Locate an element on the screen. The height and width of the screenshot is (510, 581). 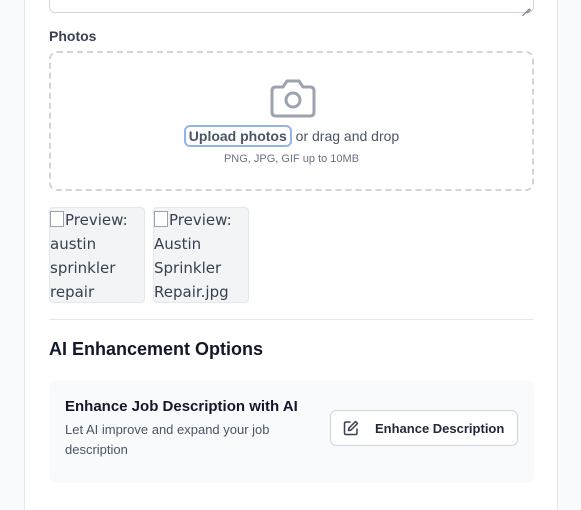
photo-preview: Preview: austin sprinkler repair (2).jpg is located at coordinates (97, 255).